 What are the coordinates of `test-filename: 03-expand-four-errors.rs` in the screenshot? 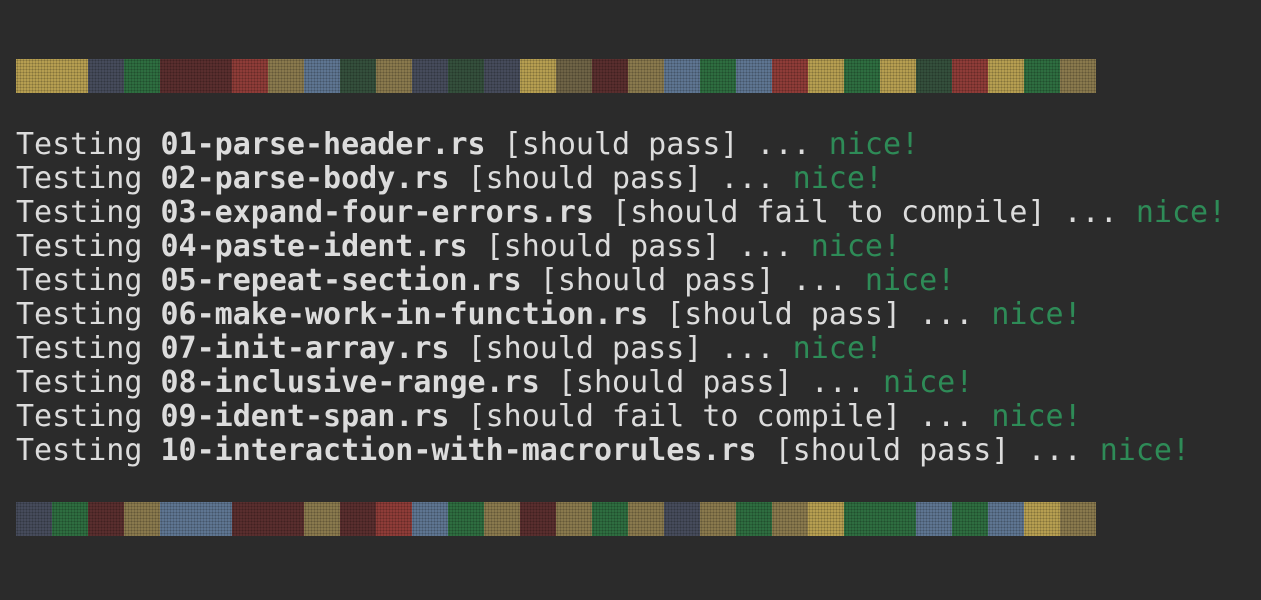 It's located at (377, 212).